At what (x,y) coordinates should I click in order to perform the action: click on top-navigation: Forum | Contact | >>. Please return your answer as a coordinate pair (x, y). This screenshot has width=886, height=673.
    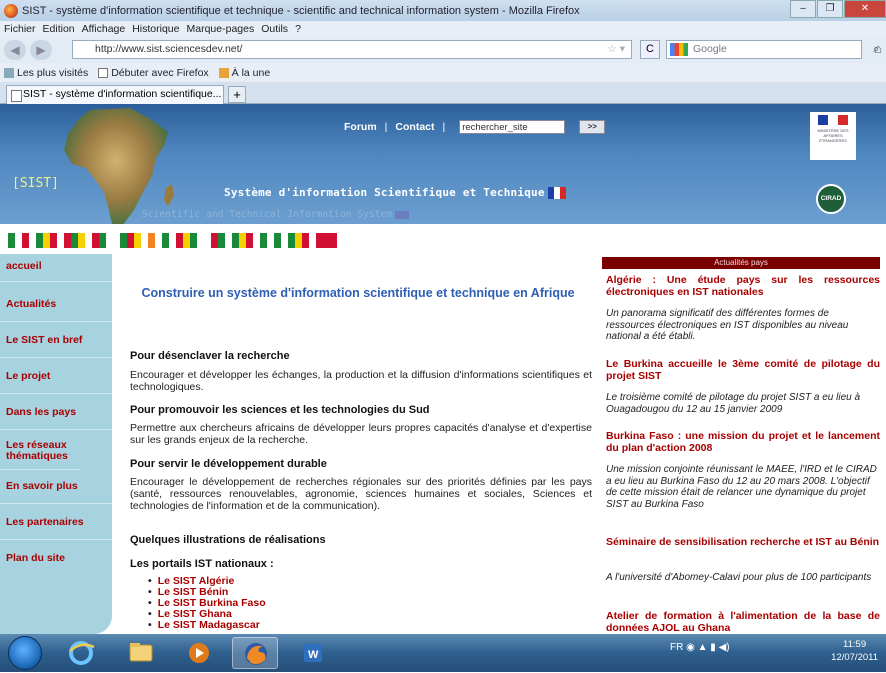
    Looking at the image, I should click on (475, 127).